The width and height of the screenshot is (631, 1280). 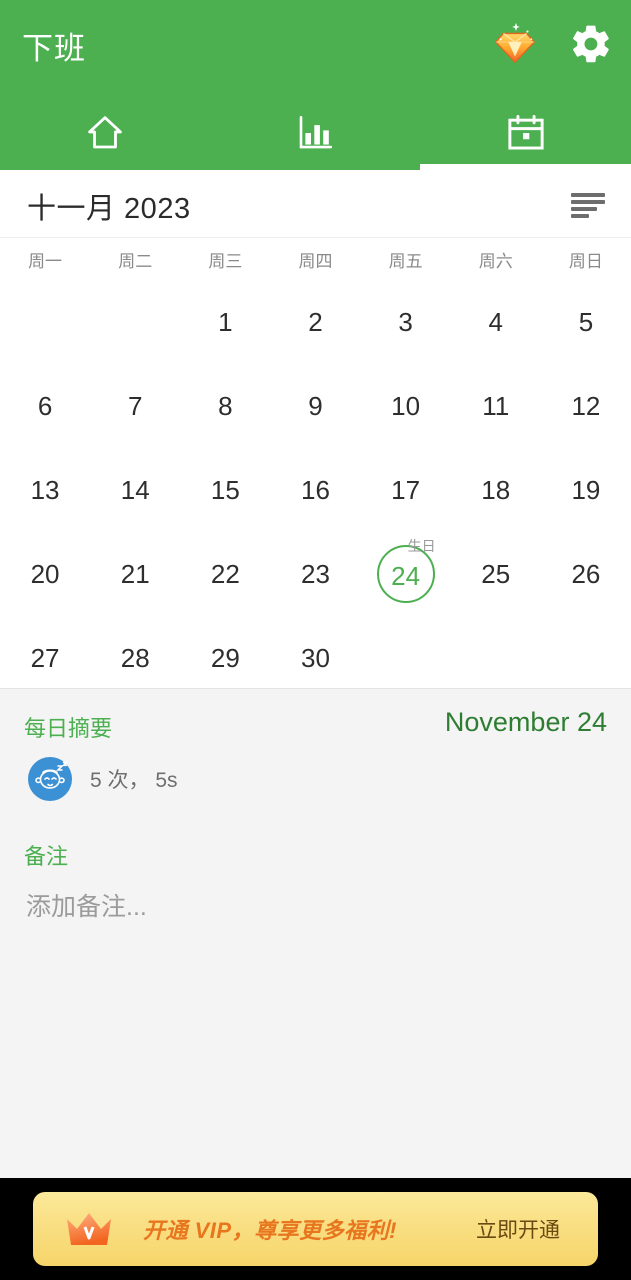 I want to click on calendar-day: 15, so click(x=225, y=490).